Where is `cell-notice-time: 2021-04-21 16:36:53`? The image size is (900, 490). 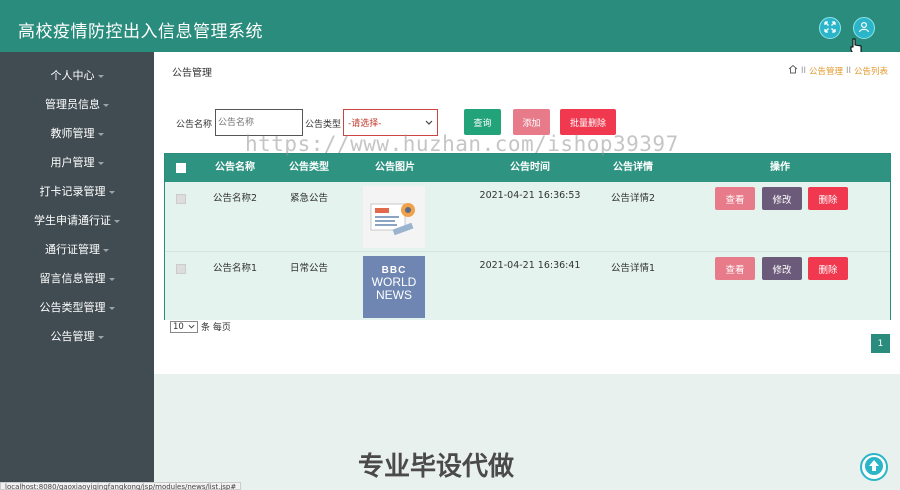 cell-notice-time: 2021-04-21 16:36:53 is located at coordinates (530, 195).